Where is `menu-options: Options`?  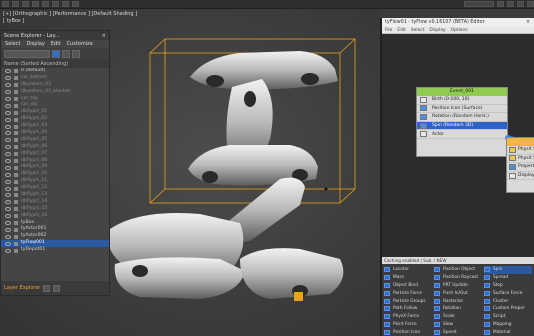
menu-options: Options is located at coordinates (459, 30).